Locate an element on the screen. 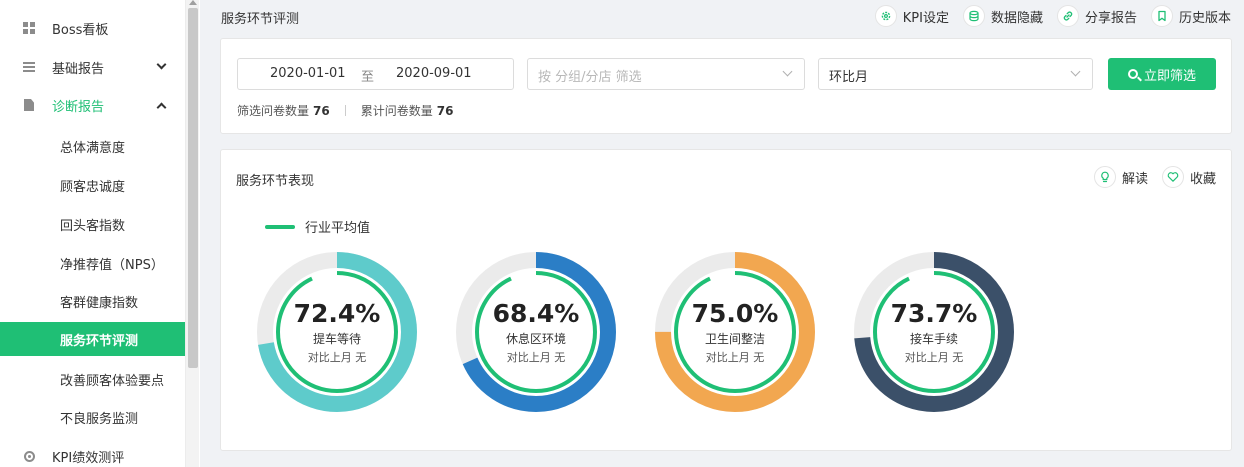  sidebar-subitem-label: 回头客指数 is located at coordinates (93, 226).